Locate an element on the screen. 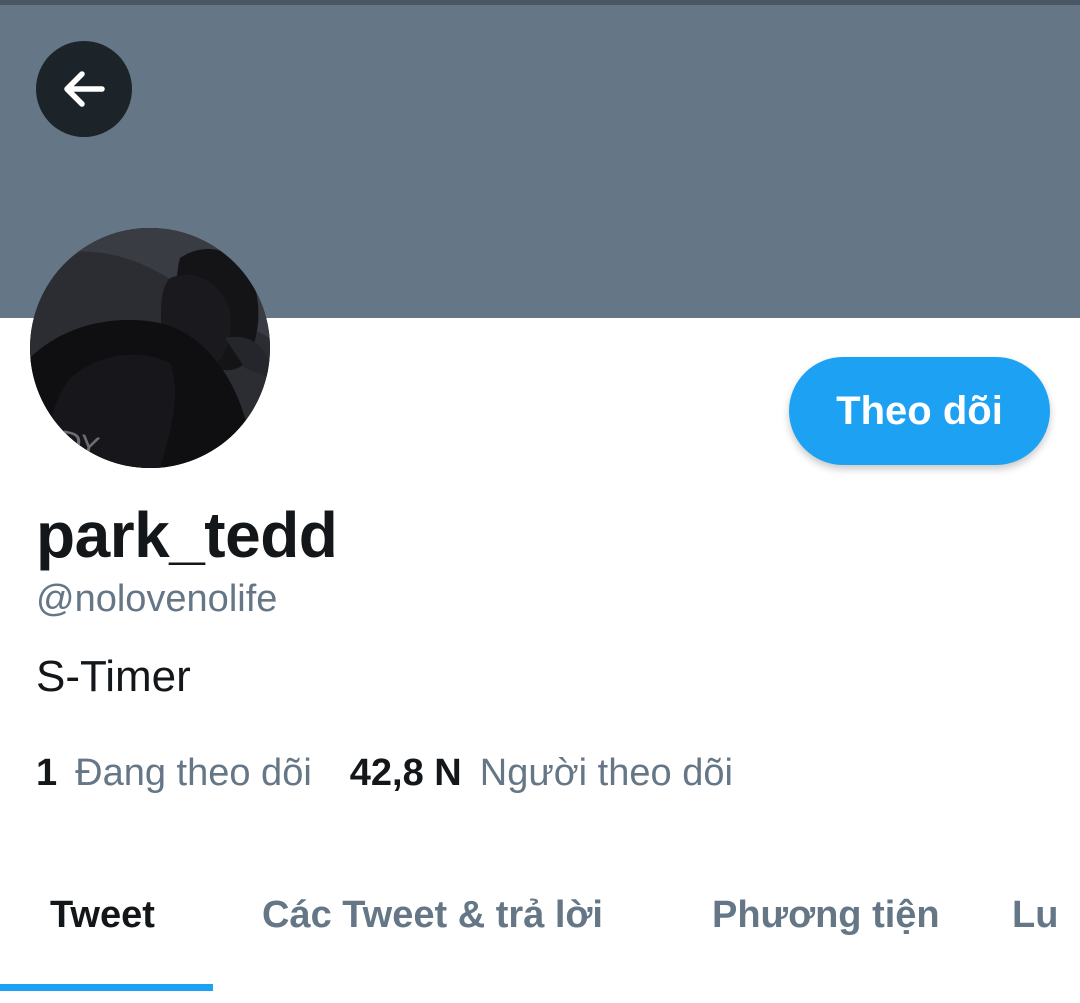 The image size is (1080, 1003). followers-stat: 42,8 N Người theo dõi is located at coordinates (541, 773).